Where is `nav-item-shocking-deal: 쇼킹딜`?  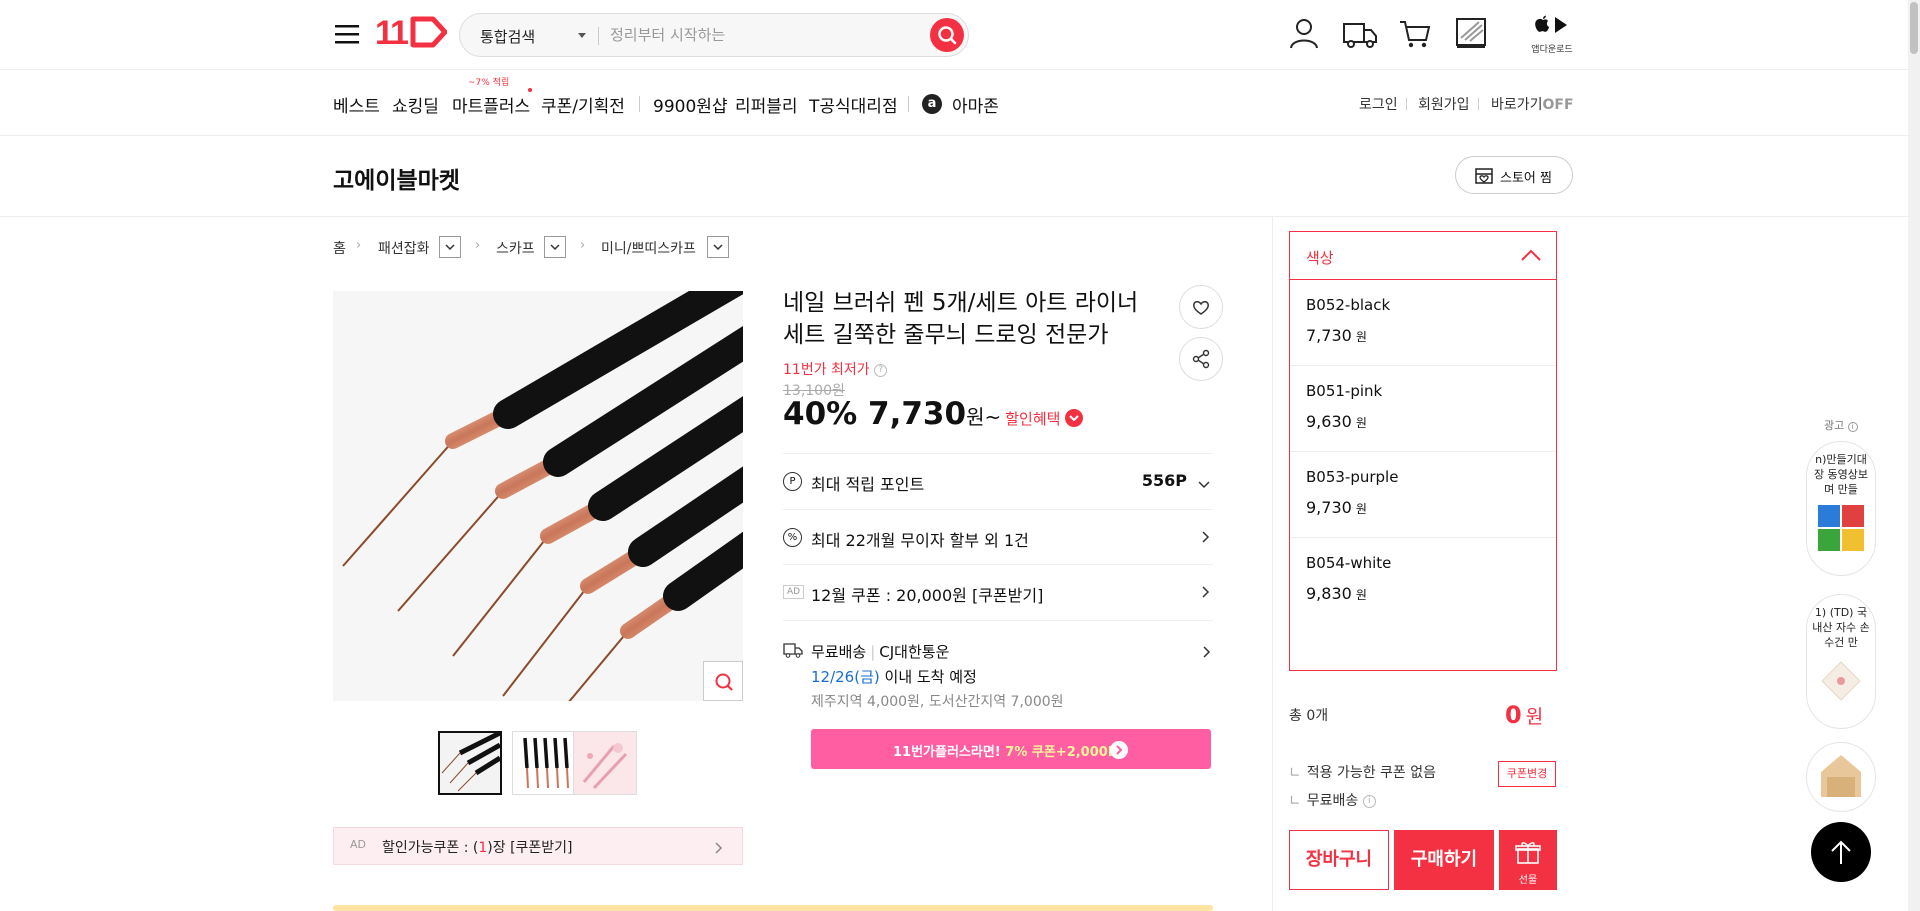
nav-item-shocking-deal: 쇼킹딜 is located at coordinates (415, 104).